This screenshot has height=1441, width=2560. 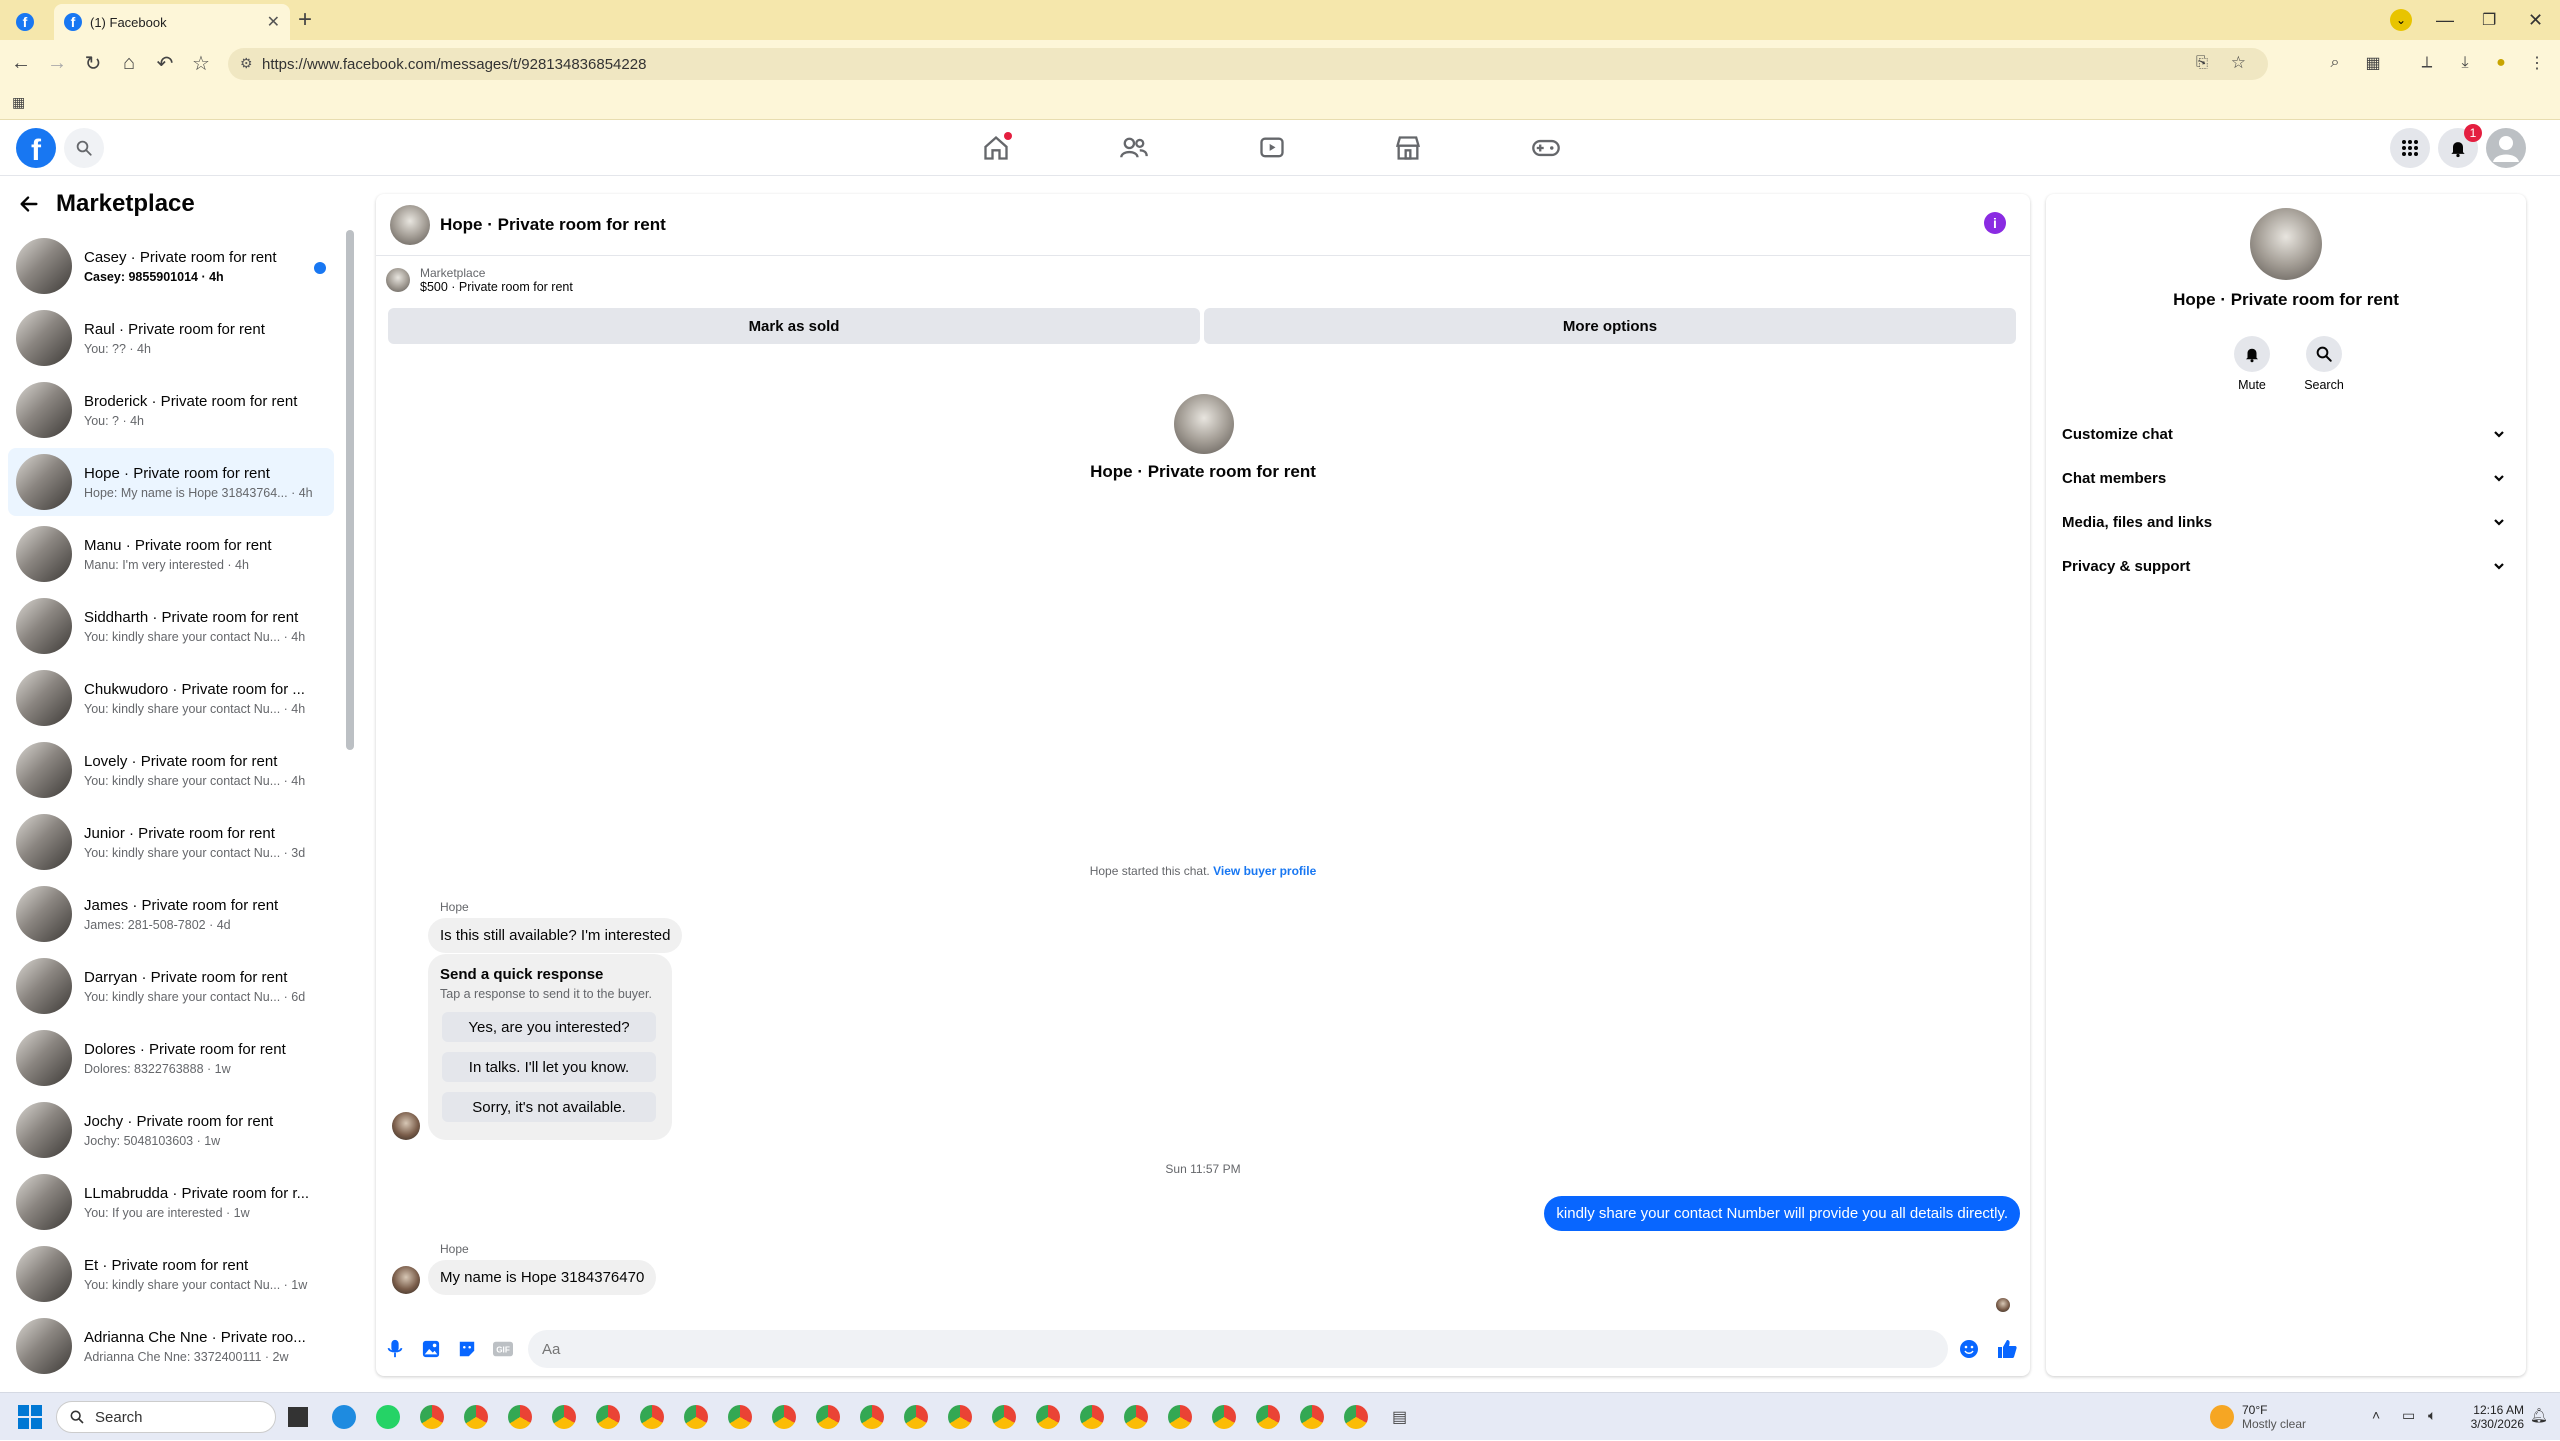 I want to click on quick-response-option: Sorry, it's not available., so click(x=549, y=1107).